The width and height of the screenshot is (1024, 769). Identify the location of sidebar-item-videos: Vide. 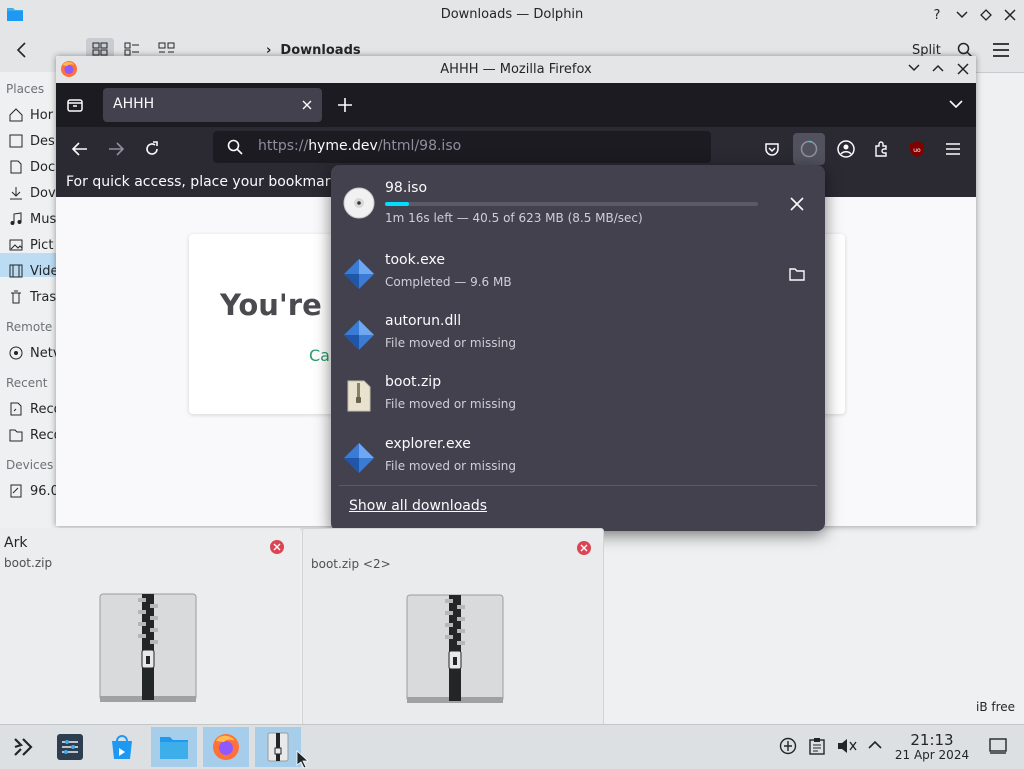
(32, 271).